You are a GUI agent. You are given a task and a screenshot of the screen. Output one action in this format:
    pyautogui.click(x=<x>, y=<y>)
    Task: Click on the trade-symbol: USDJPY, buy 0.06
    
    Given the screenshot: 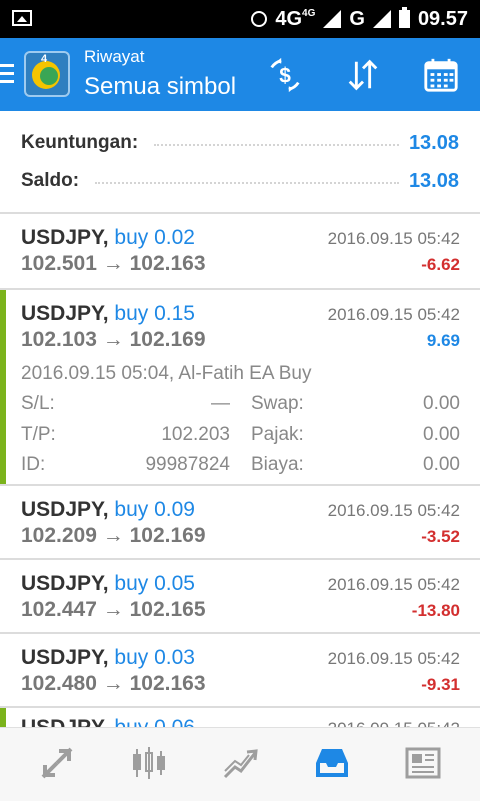 What is the action you would take?
    pyautogui.click(x=108, y=721)
    